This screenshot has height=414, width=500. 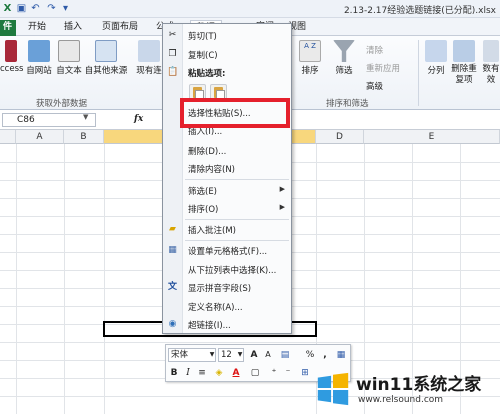 What do you see at coordinates (464, 63) in the screenshot?
I see `remove-duplicates-button: 删除重复项` at bounding box center [464, 63].